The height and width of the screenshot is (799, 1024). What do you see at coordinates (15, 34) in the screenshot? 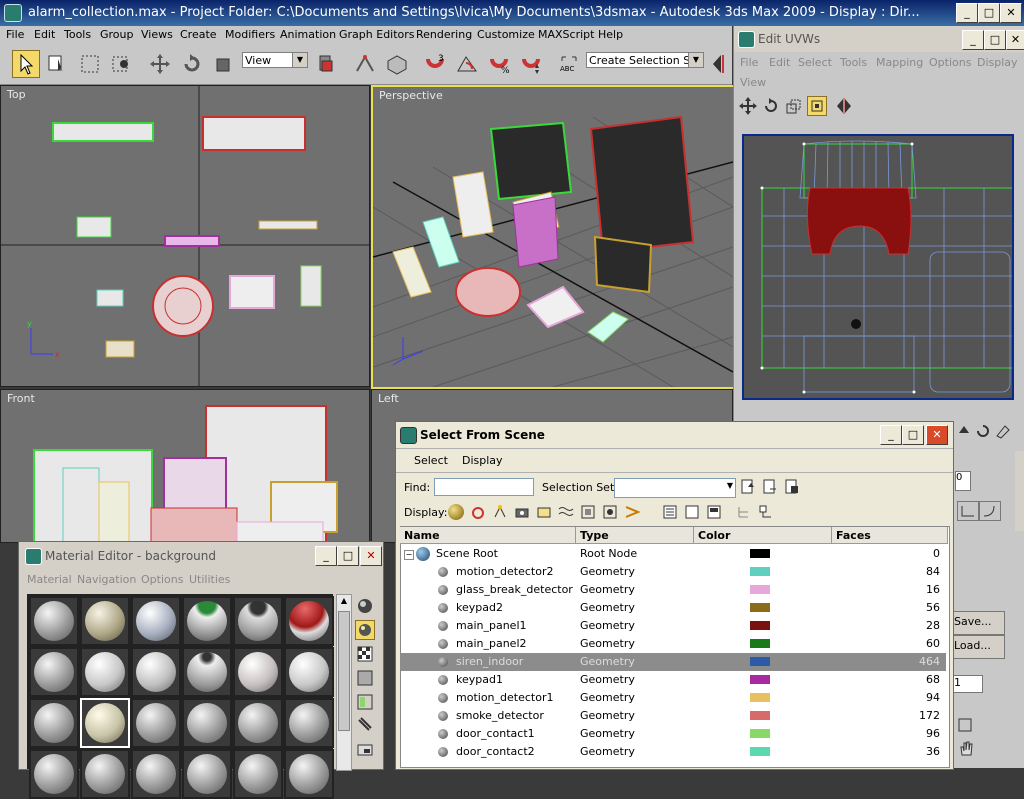
I see `menu-file: File` at bounding box center [15, 34].